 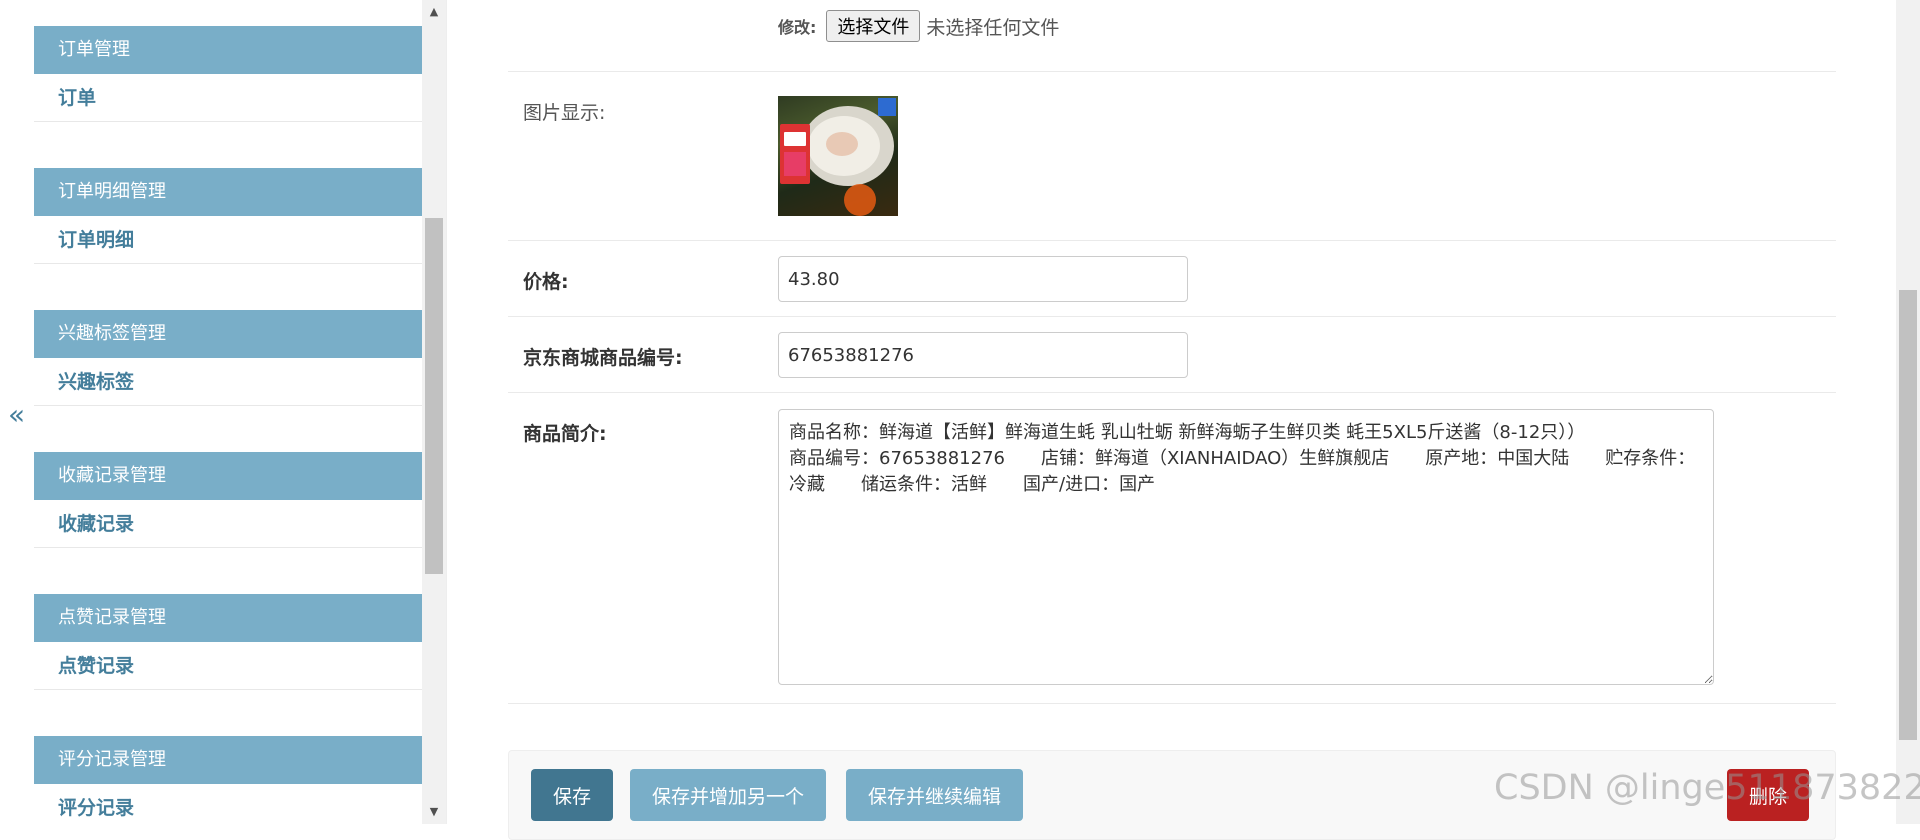 I want to click on image-preview-label: 图片显示:, so click(x=564, y=113).